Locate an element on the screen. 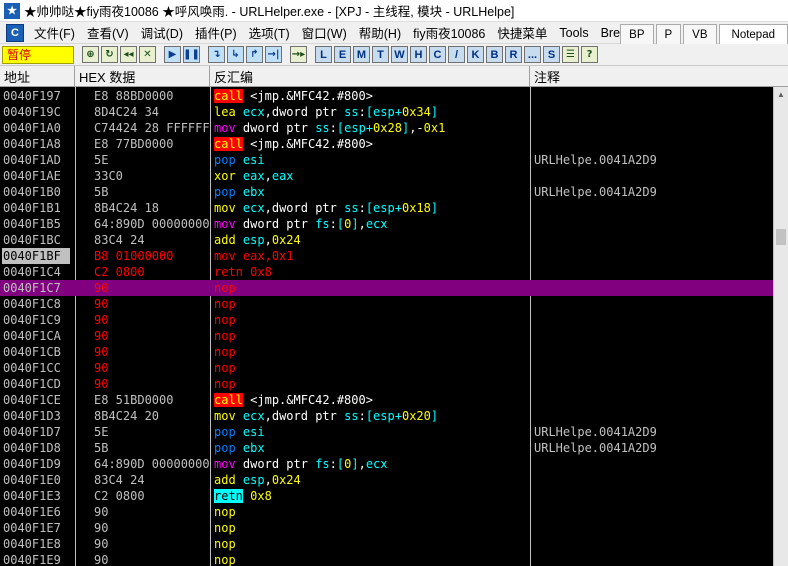  menu-plugins: 插件(P) is located at coordinates (216, 32).